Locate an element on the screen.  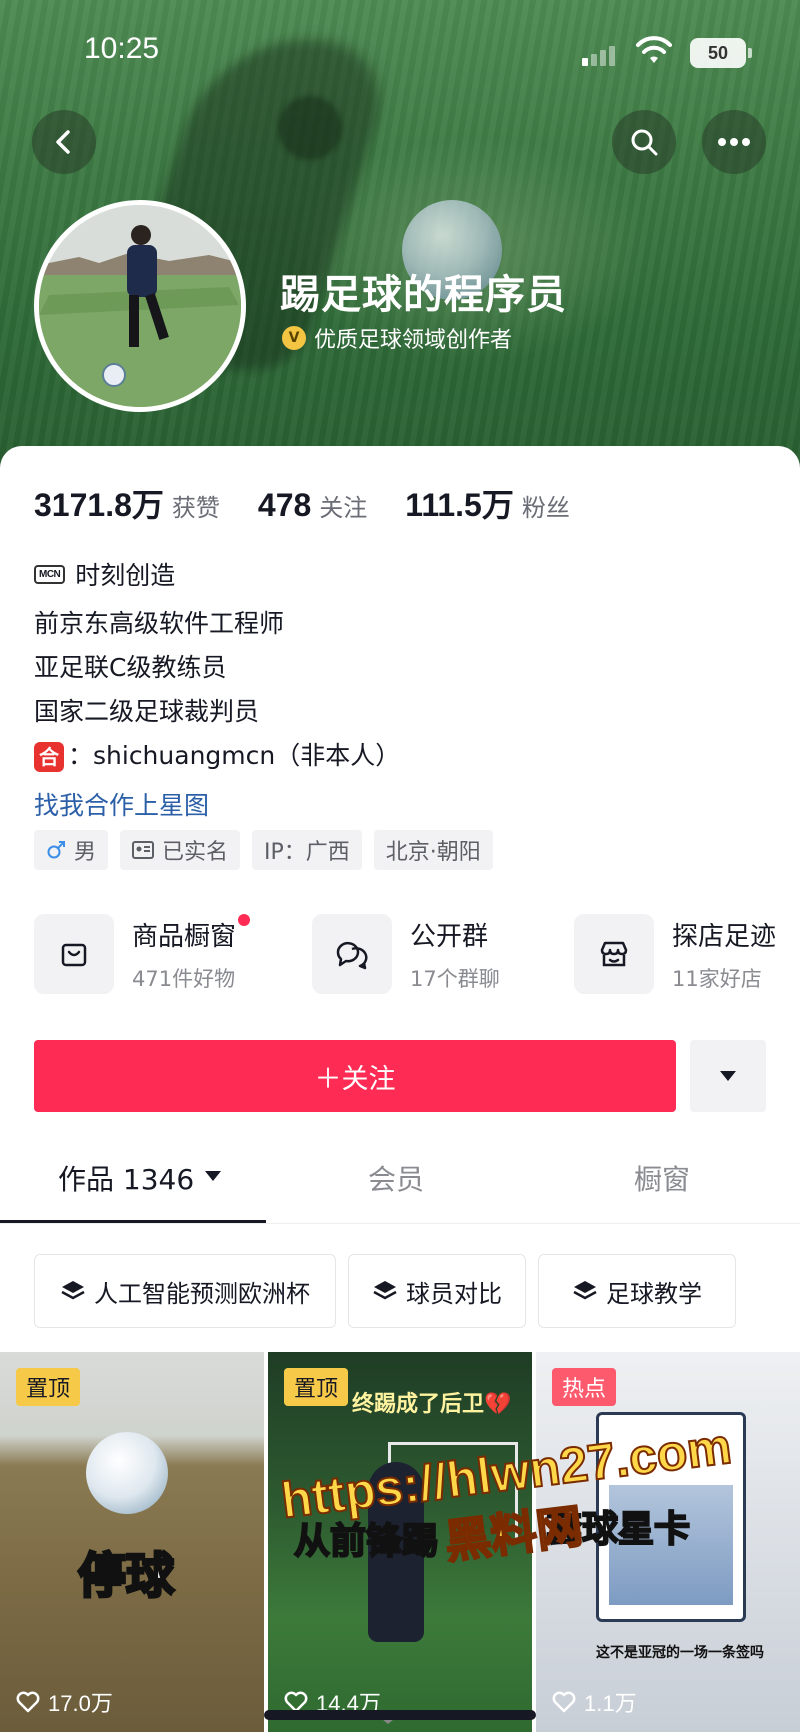
follow-button: ＋关注 is located at coordinates (355, 1076).